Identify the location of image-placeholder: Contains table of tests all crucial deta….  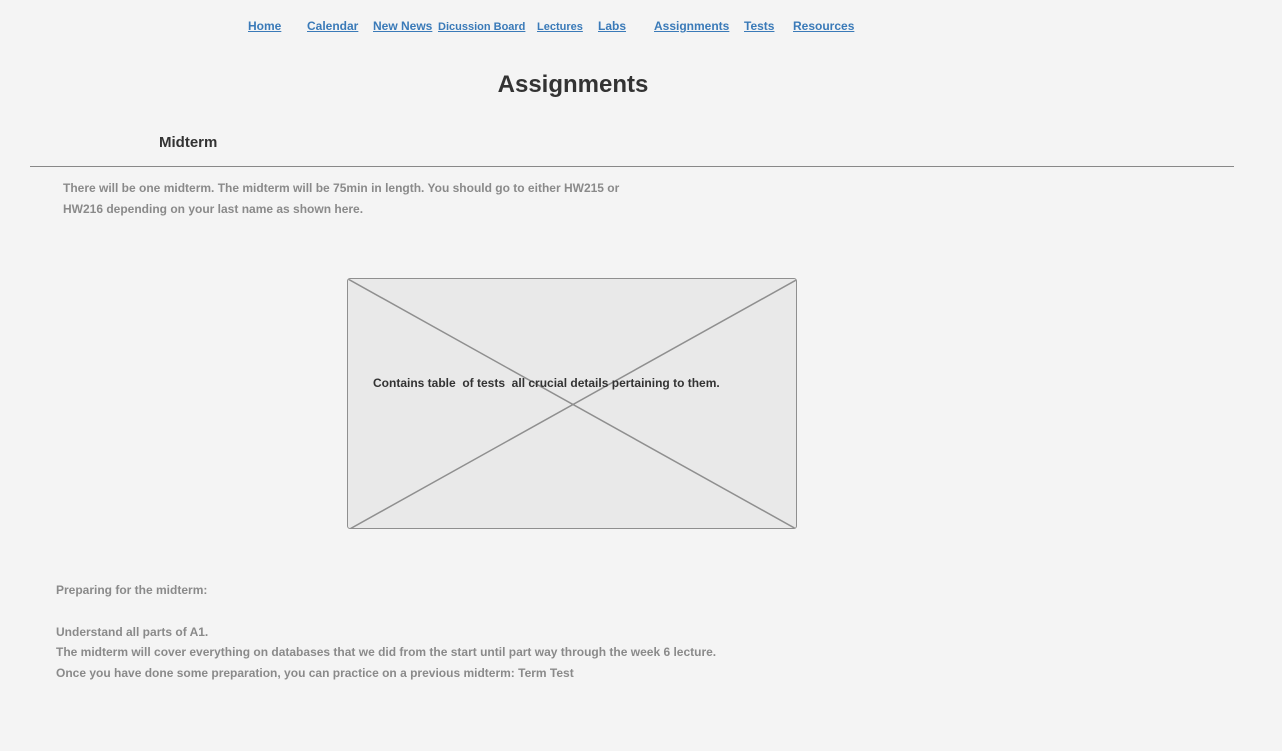
(572, 403).